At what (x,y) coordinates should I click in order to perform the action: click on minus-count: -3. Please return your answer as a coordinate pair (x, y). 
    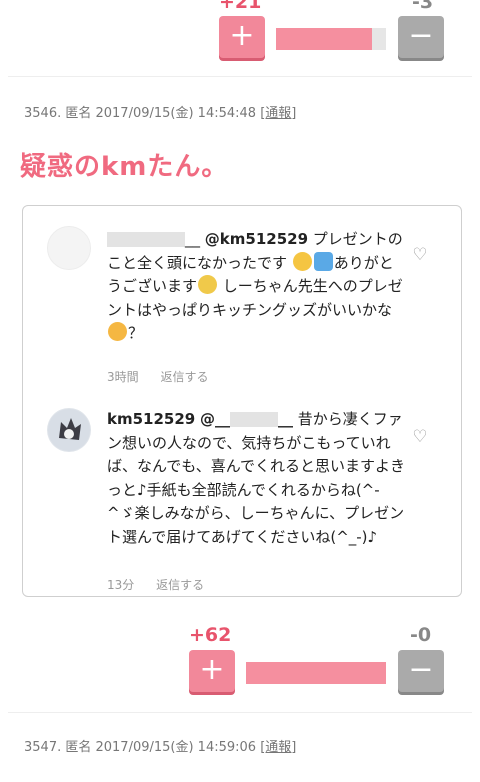
    Looking at the image, I should click on (423, 6).